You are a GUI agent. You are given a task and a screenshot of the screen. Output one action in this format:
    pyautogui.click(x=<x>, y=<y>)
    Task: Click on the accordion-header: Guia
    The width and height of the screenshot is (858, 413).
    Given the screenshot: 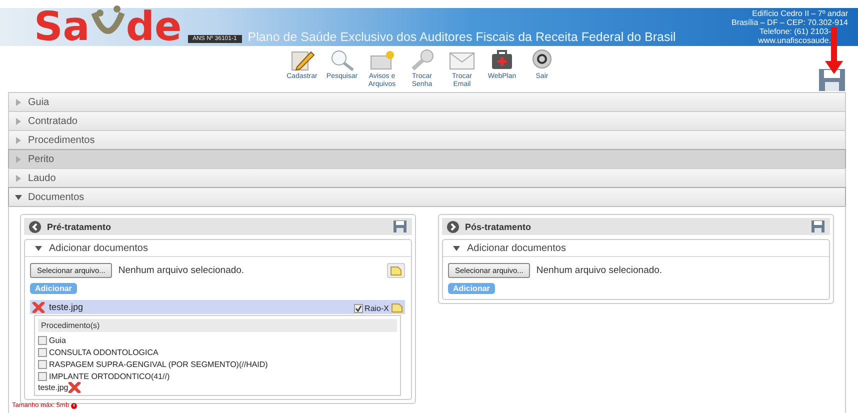 What is the action you would take?
    pyautogui.click(x=427, y=101)
    